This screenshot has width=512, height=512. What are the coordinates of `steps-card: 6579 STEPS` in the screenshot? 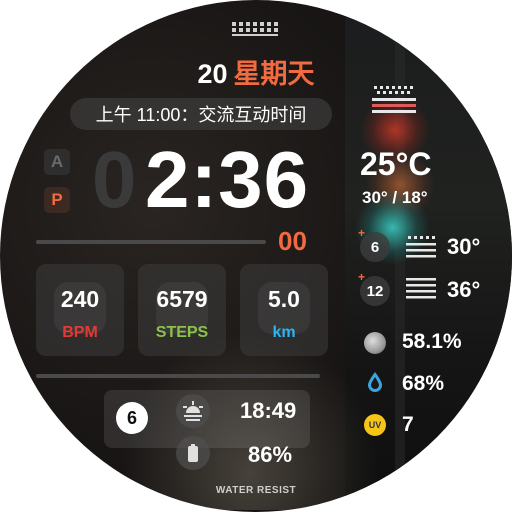 It's located at (182, 310).